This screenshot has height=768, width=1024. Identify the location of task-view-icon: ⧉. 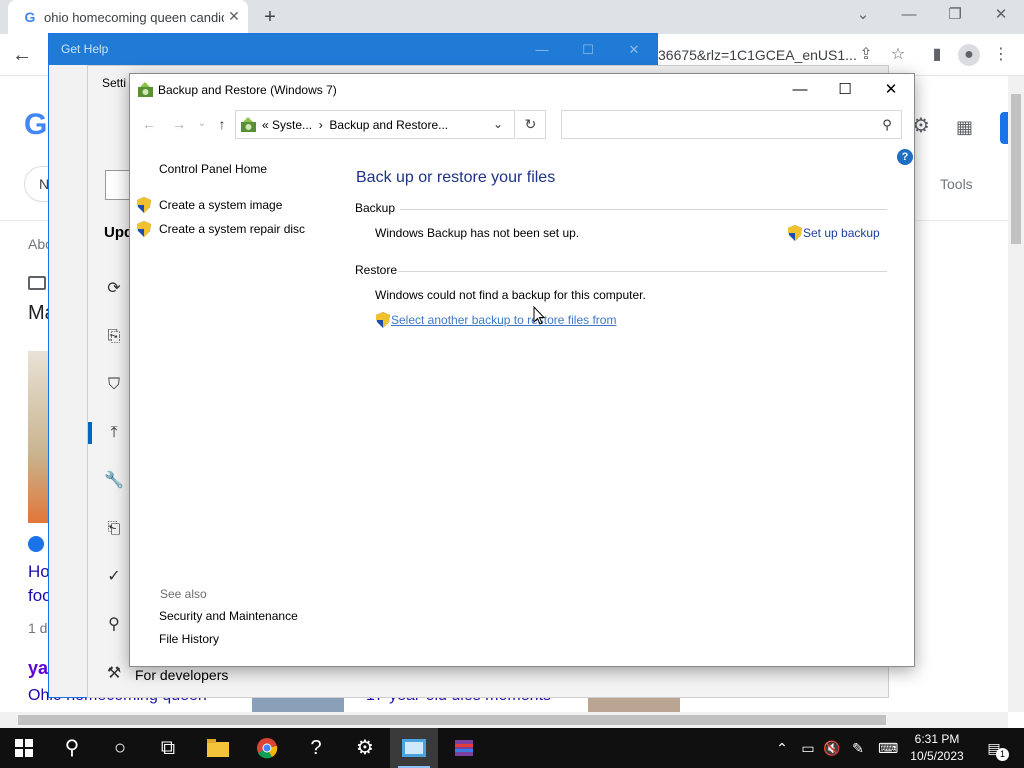
(168, 748).